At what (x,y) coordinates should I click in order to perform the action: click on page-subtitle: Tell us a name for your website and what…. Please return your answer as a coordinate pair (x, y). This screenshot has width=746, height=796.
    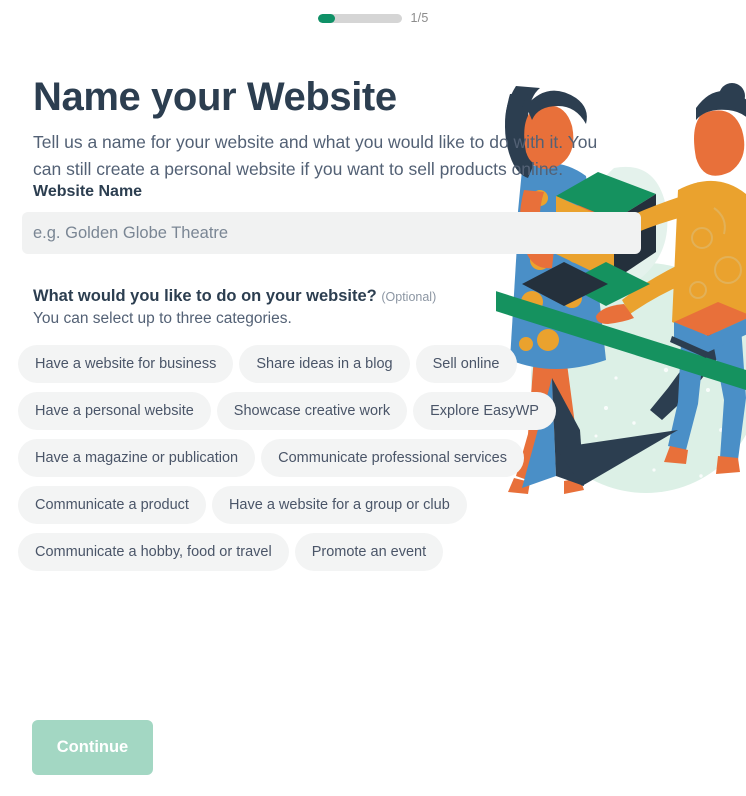
    Looking at the image, I should click on (315, 155).